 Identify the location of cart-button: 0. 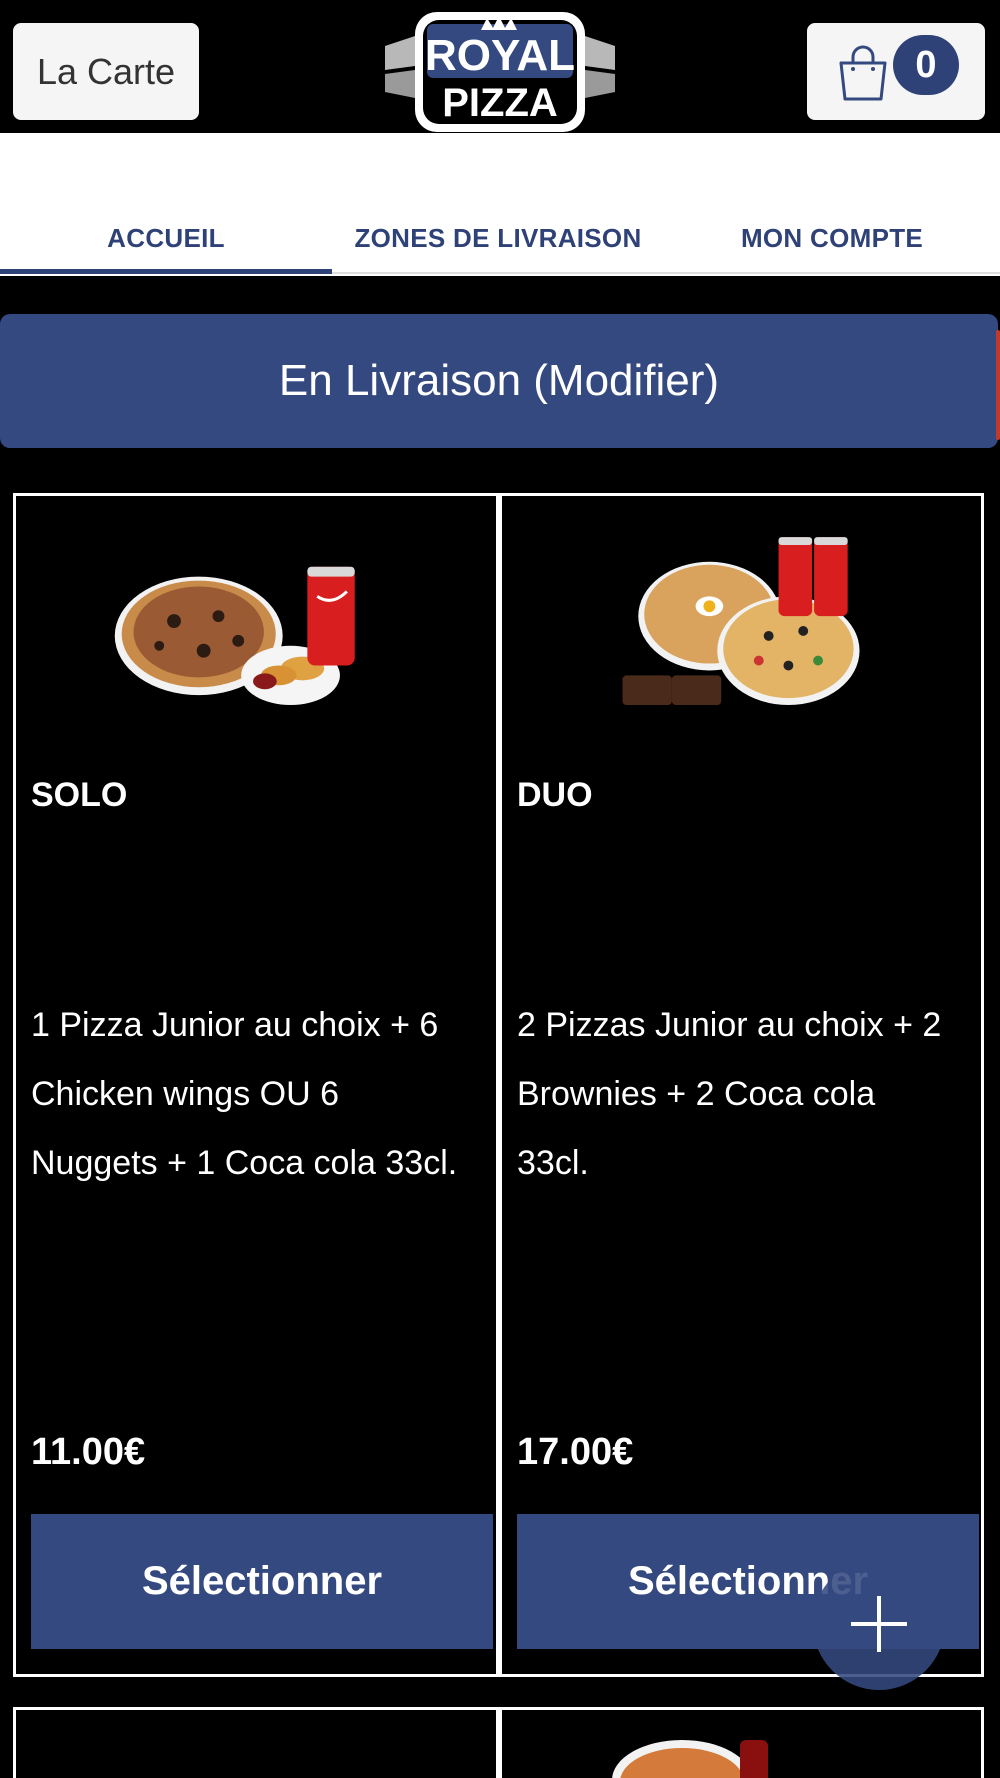
(896, 71).